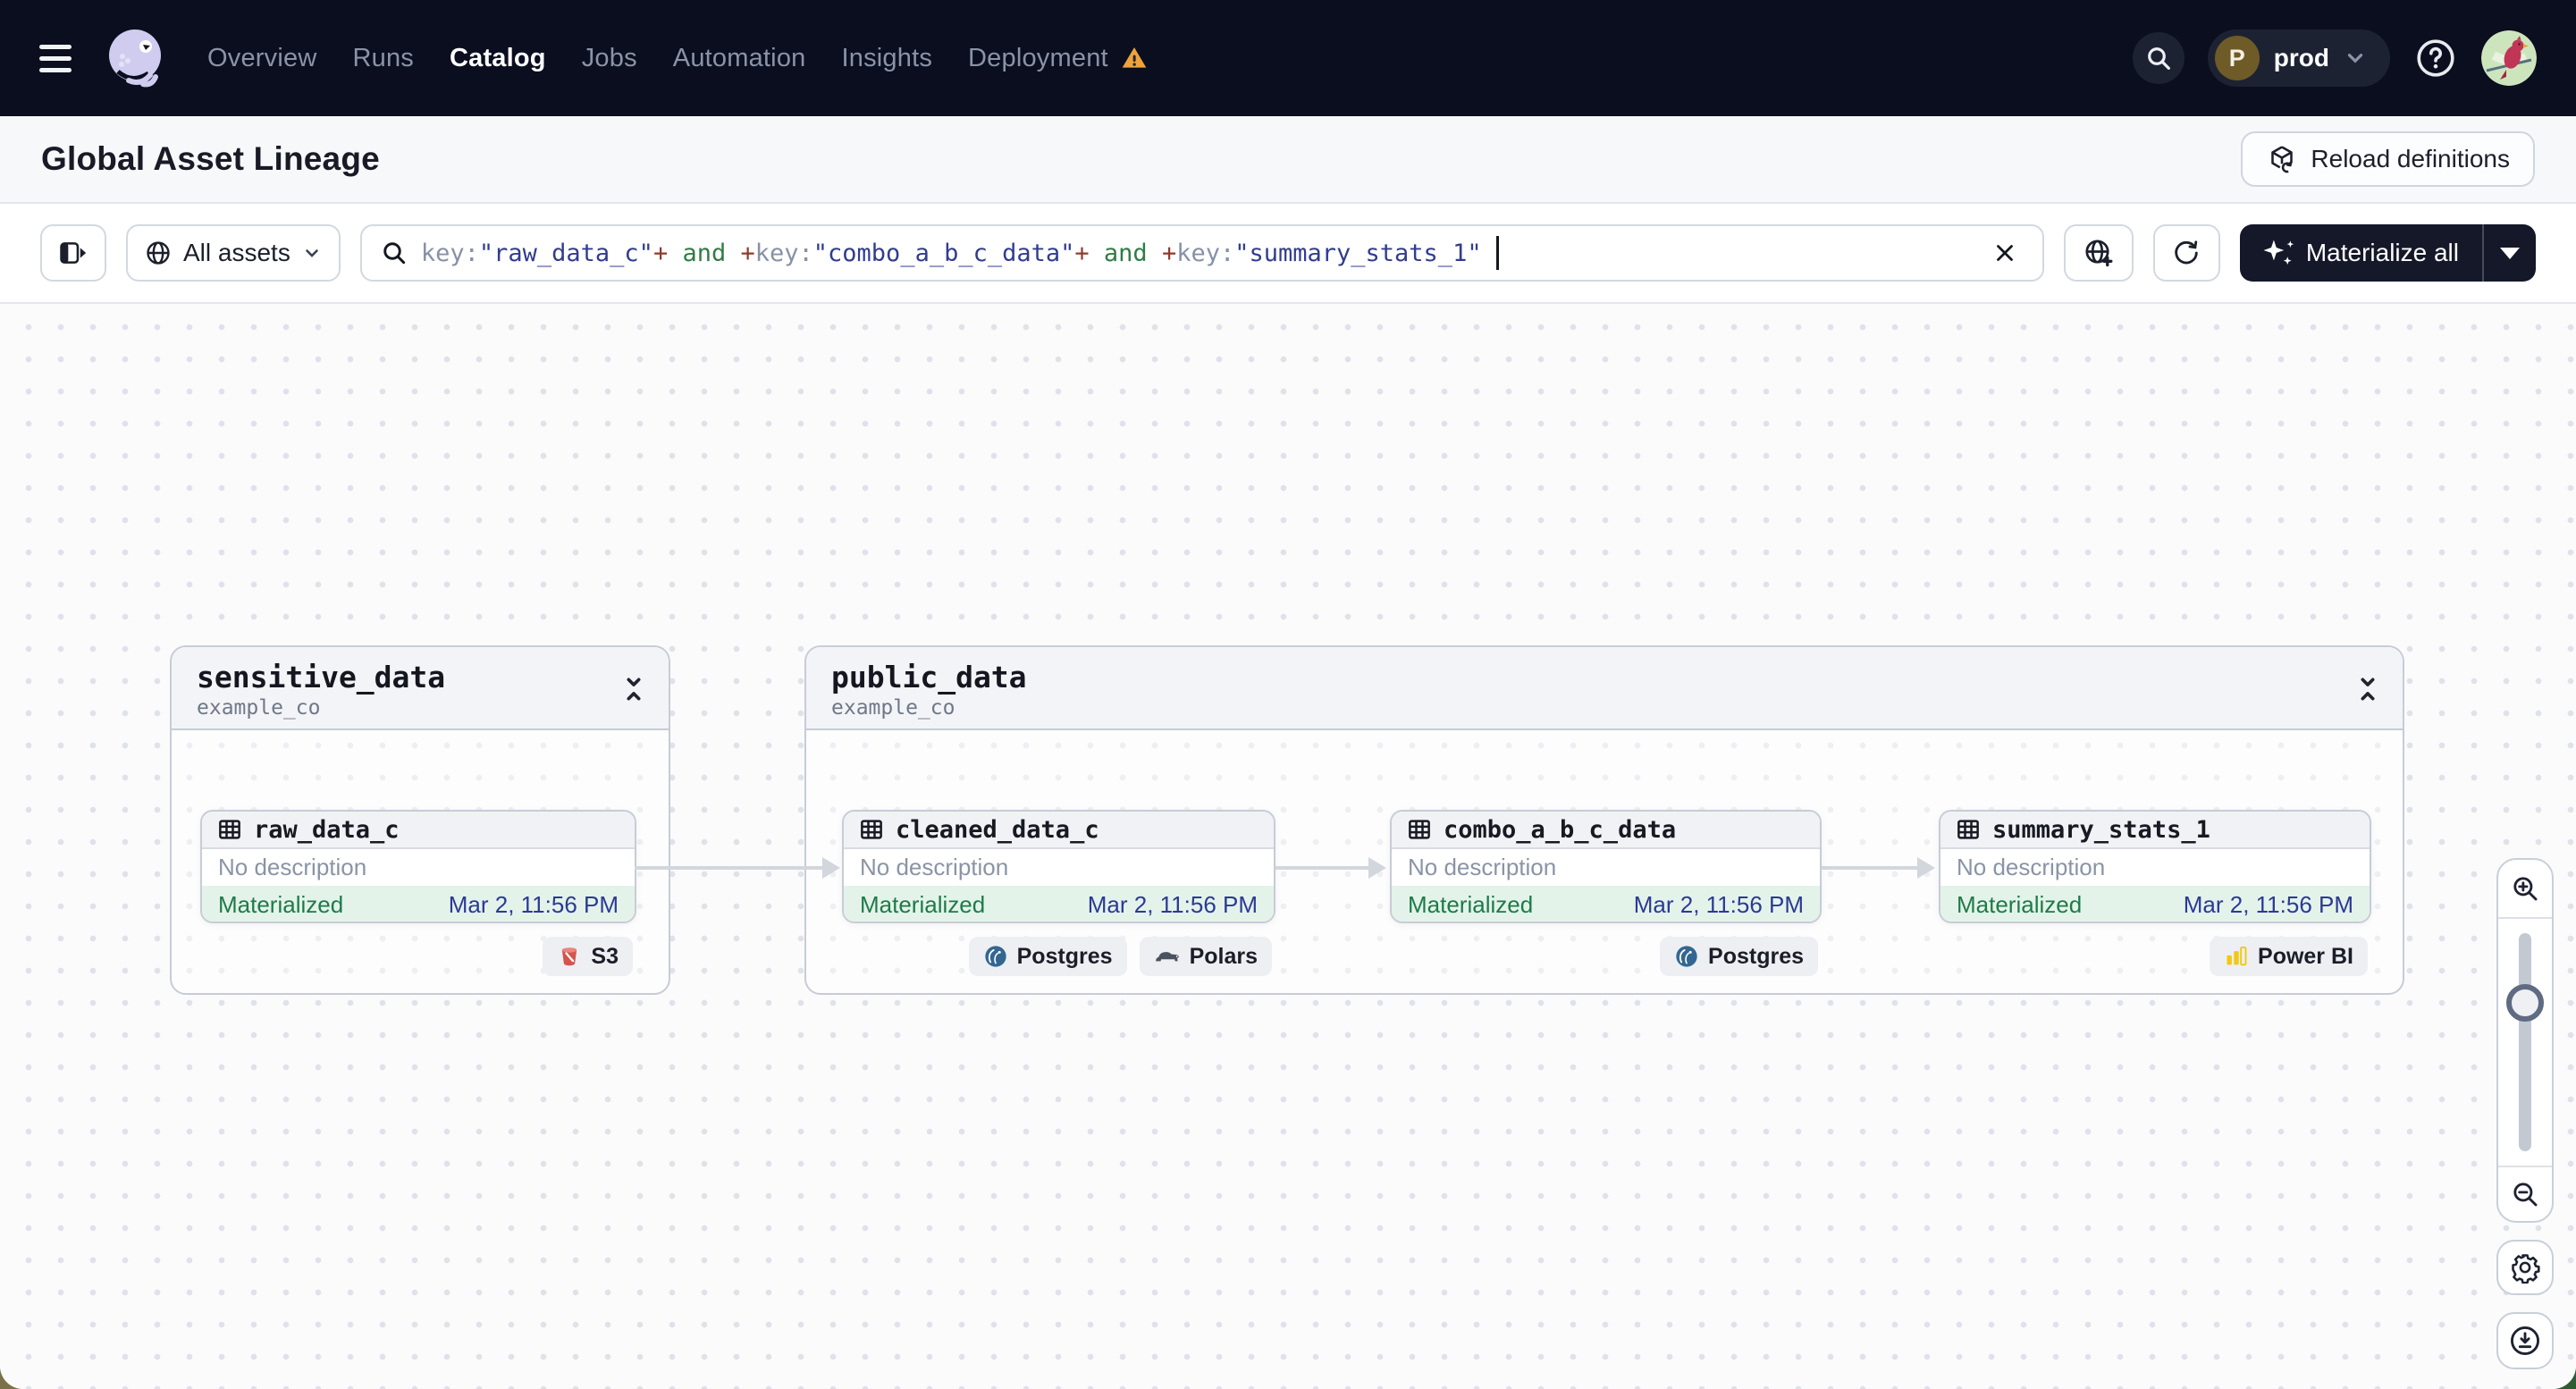 The image size is (2576, 1389). I want to click on refresh-button, so click(2186, 253).